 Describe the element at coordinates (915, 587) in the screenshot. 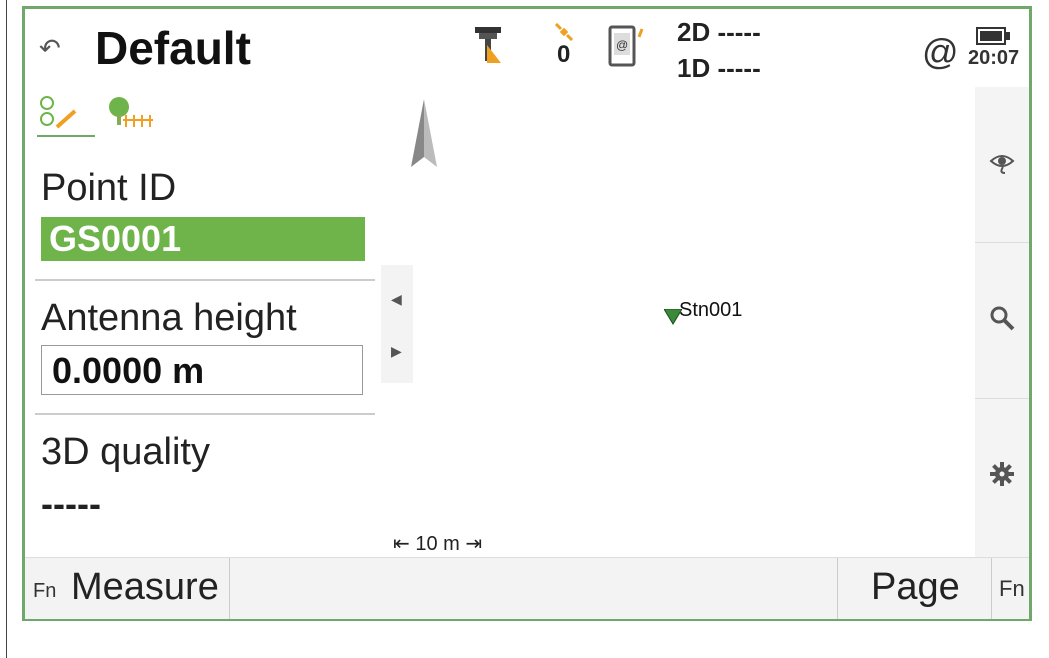

I see `page-button: Page` at that location.